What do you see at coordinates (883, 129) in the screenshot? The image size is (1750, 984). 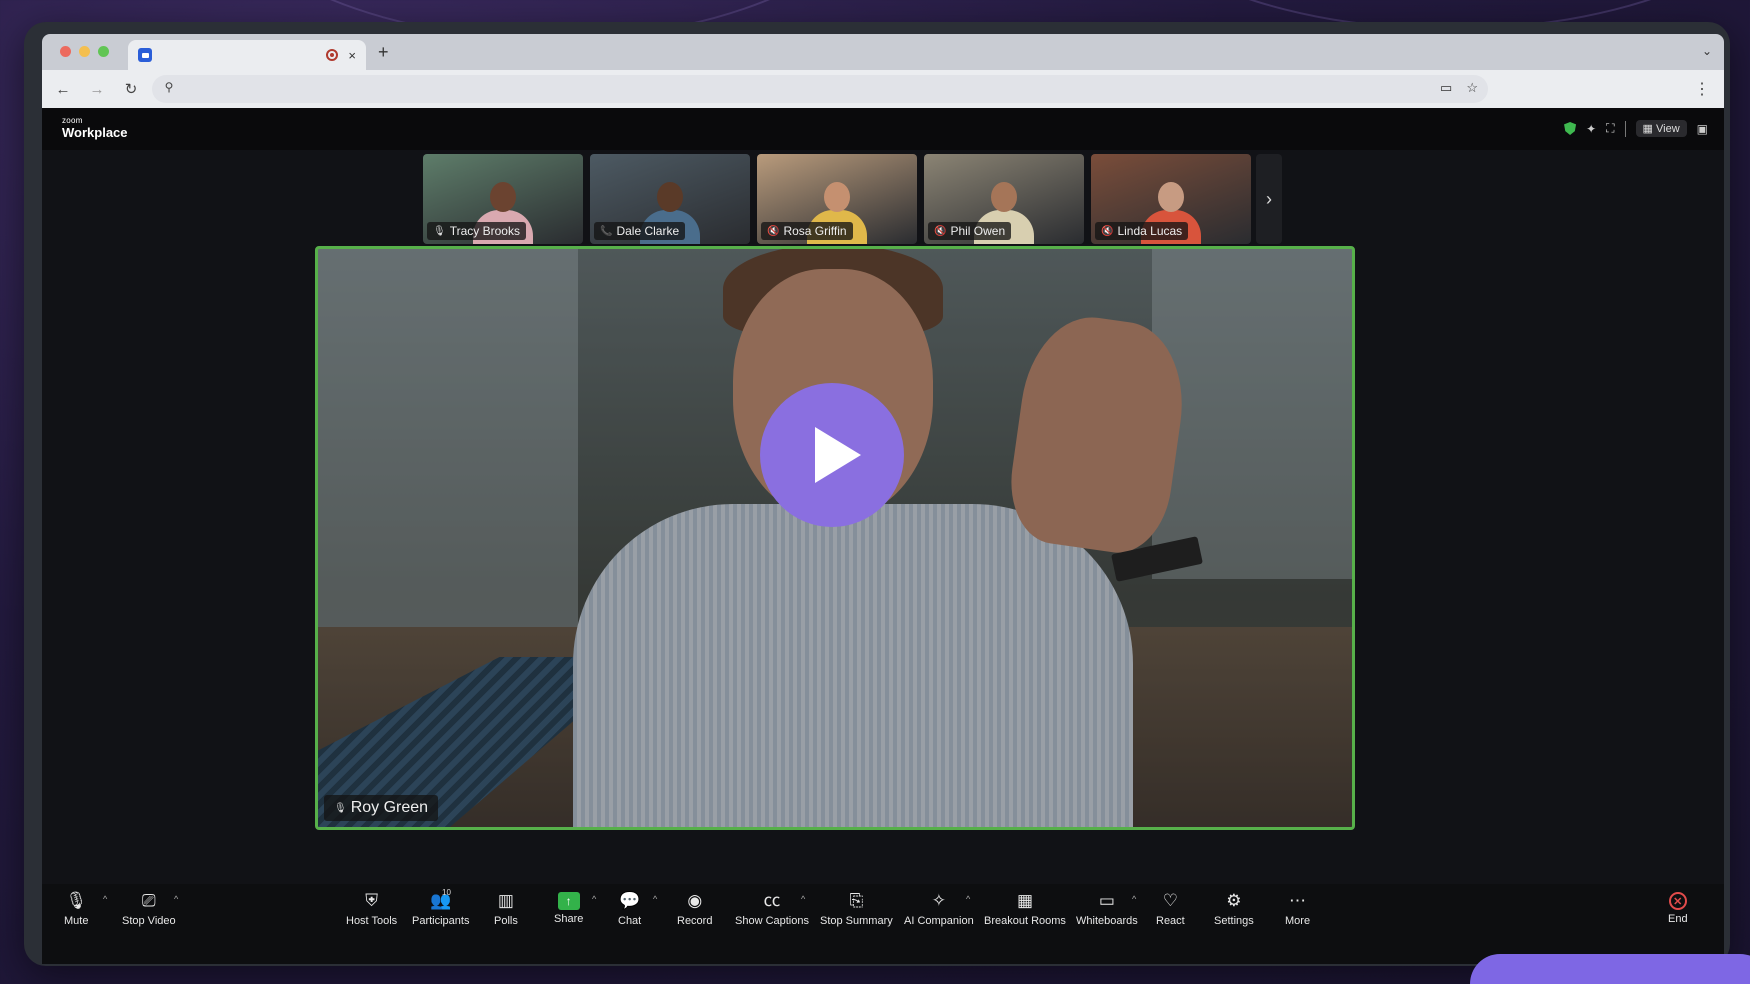 I see `zoom-header: zoom Workplace ✦ ⛶ ▦ View ▣` at bounding box center [883, 129].